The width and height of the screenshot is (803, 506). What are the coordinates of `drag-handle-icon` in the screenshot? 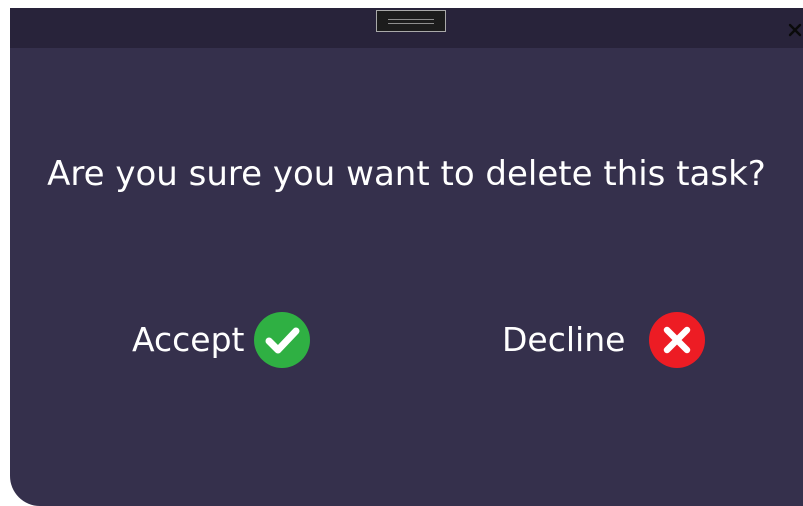 It's located at (411, 21).